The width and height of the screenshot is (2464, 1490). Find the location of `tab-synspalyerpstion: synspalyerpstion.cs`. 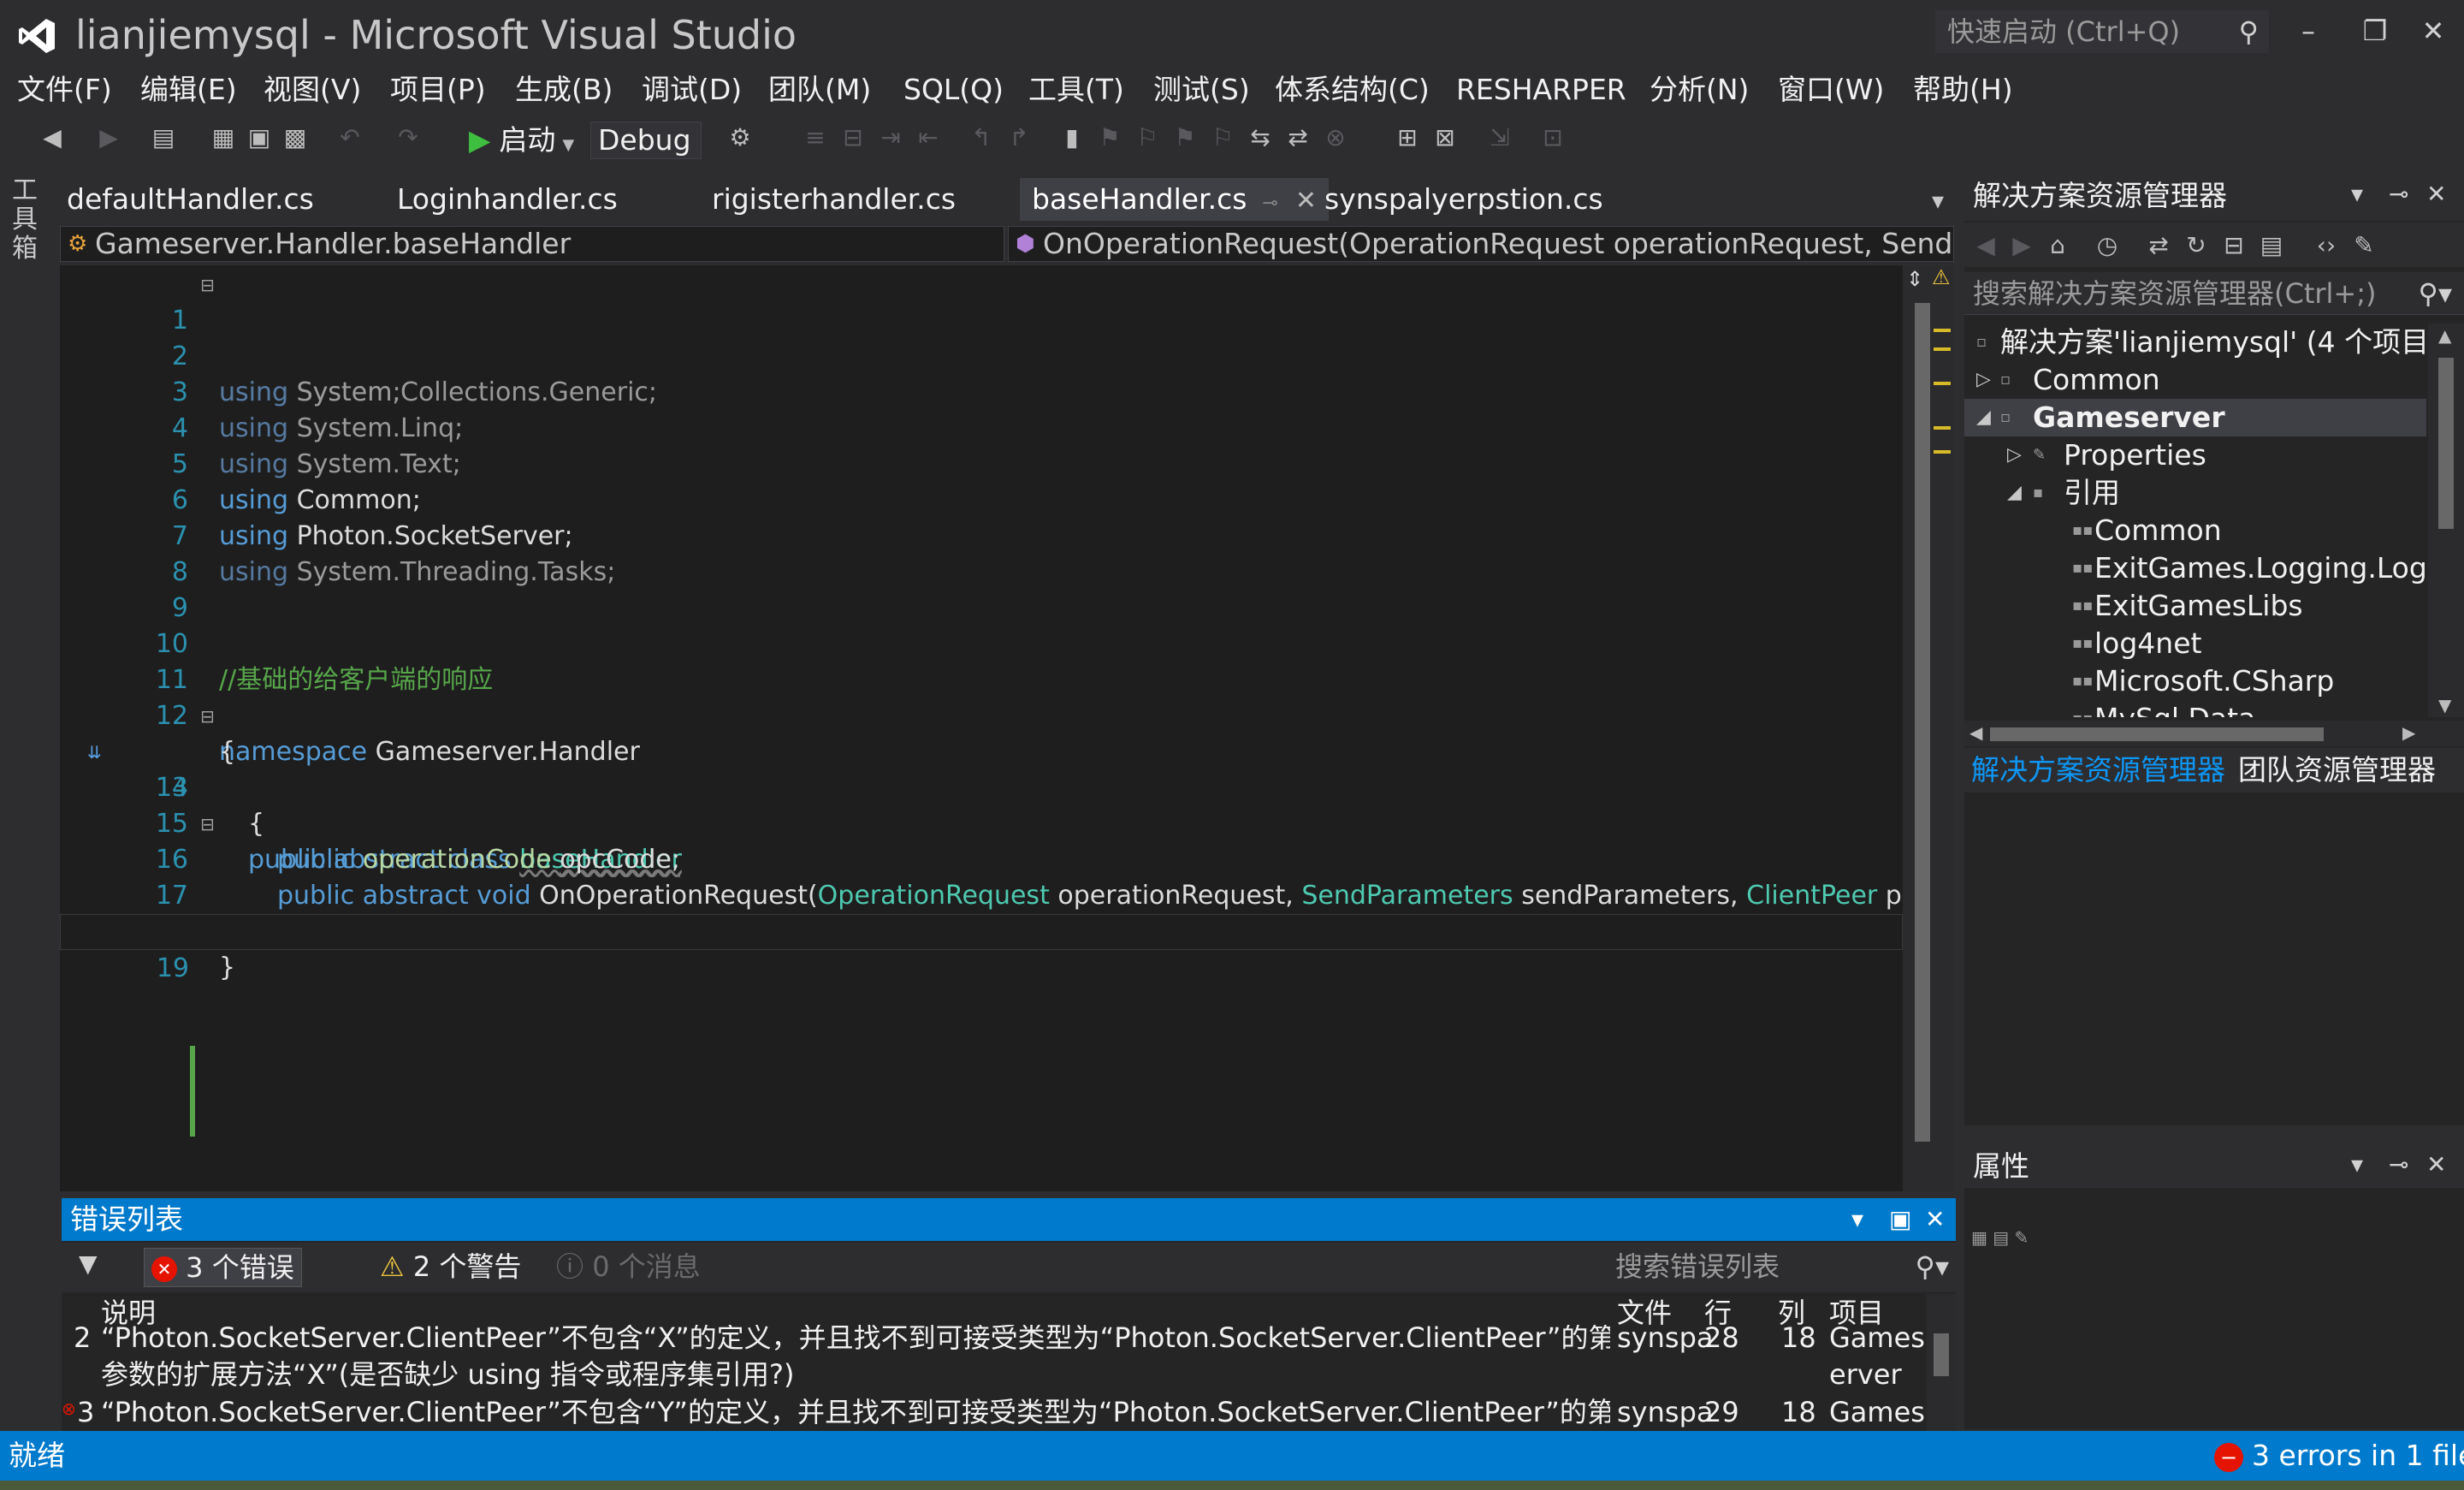

tab-synspalyerpstion: synspalyerpstion.cs is located at coordinates (1463, 199).